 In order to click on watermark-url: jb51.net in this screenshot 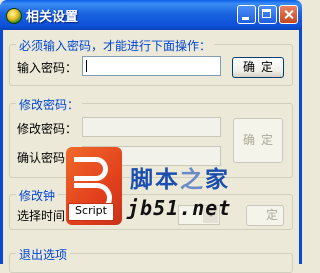, I will do `click(179, 208)`.